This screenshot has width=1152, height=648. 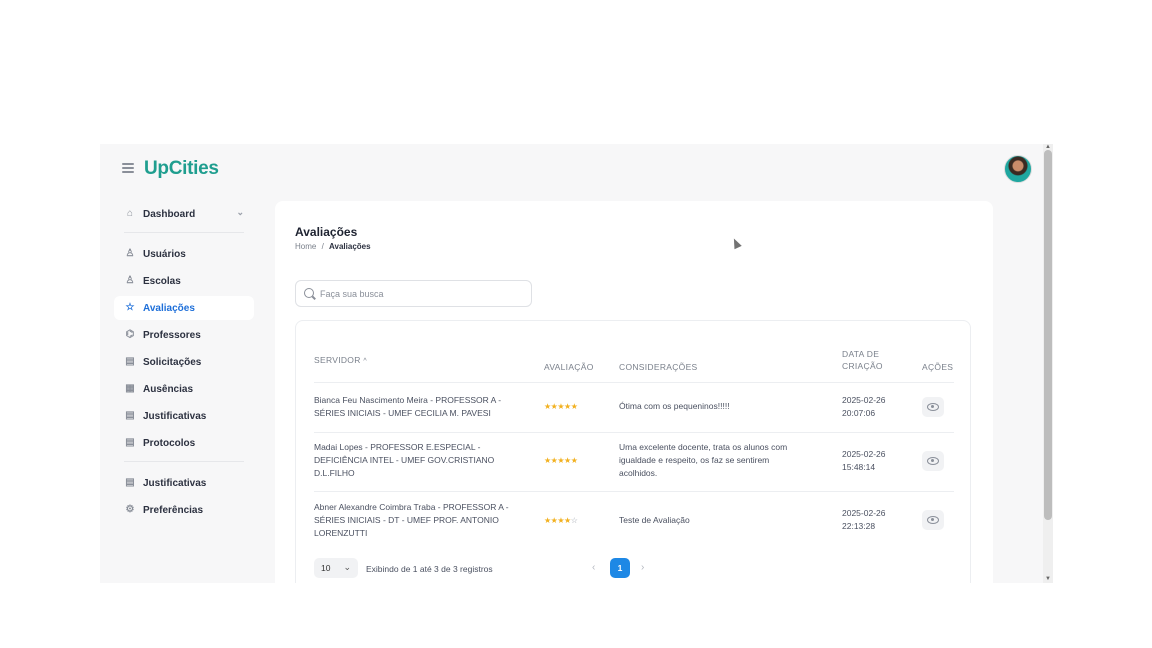 I want to click on sidebar-item-professores: ⌬ Professores, so click(x=184, y=335).